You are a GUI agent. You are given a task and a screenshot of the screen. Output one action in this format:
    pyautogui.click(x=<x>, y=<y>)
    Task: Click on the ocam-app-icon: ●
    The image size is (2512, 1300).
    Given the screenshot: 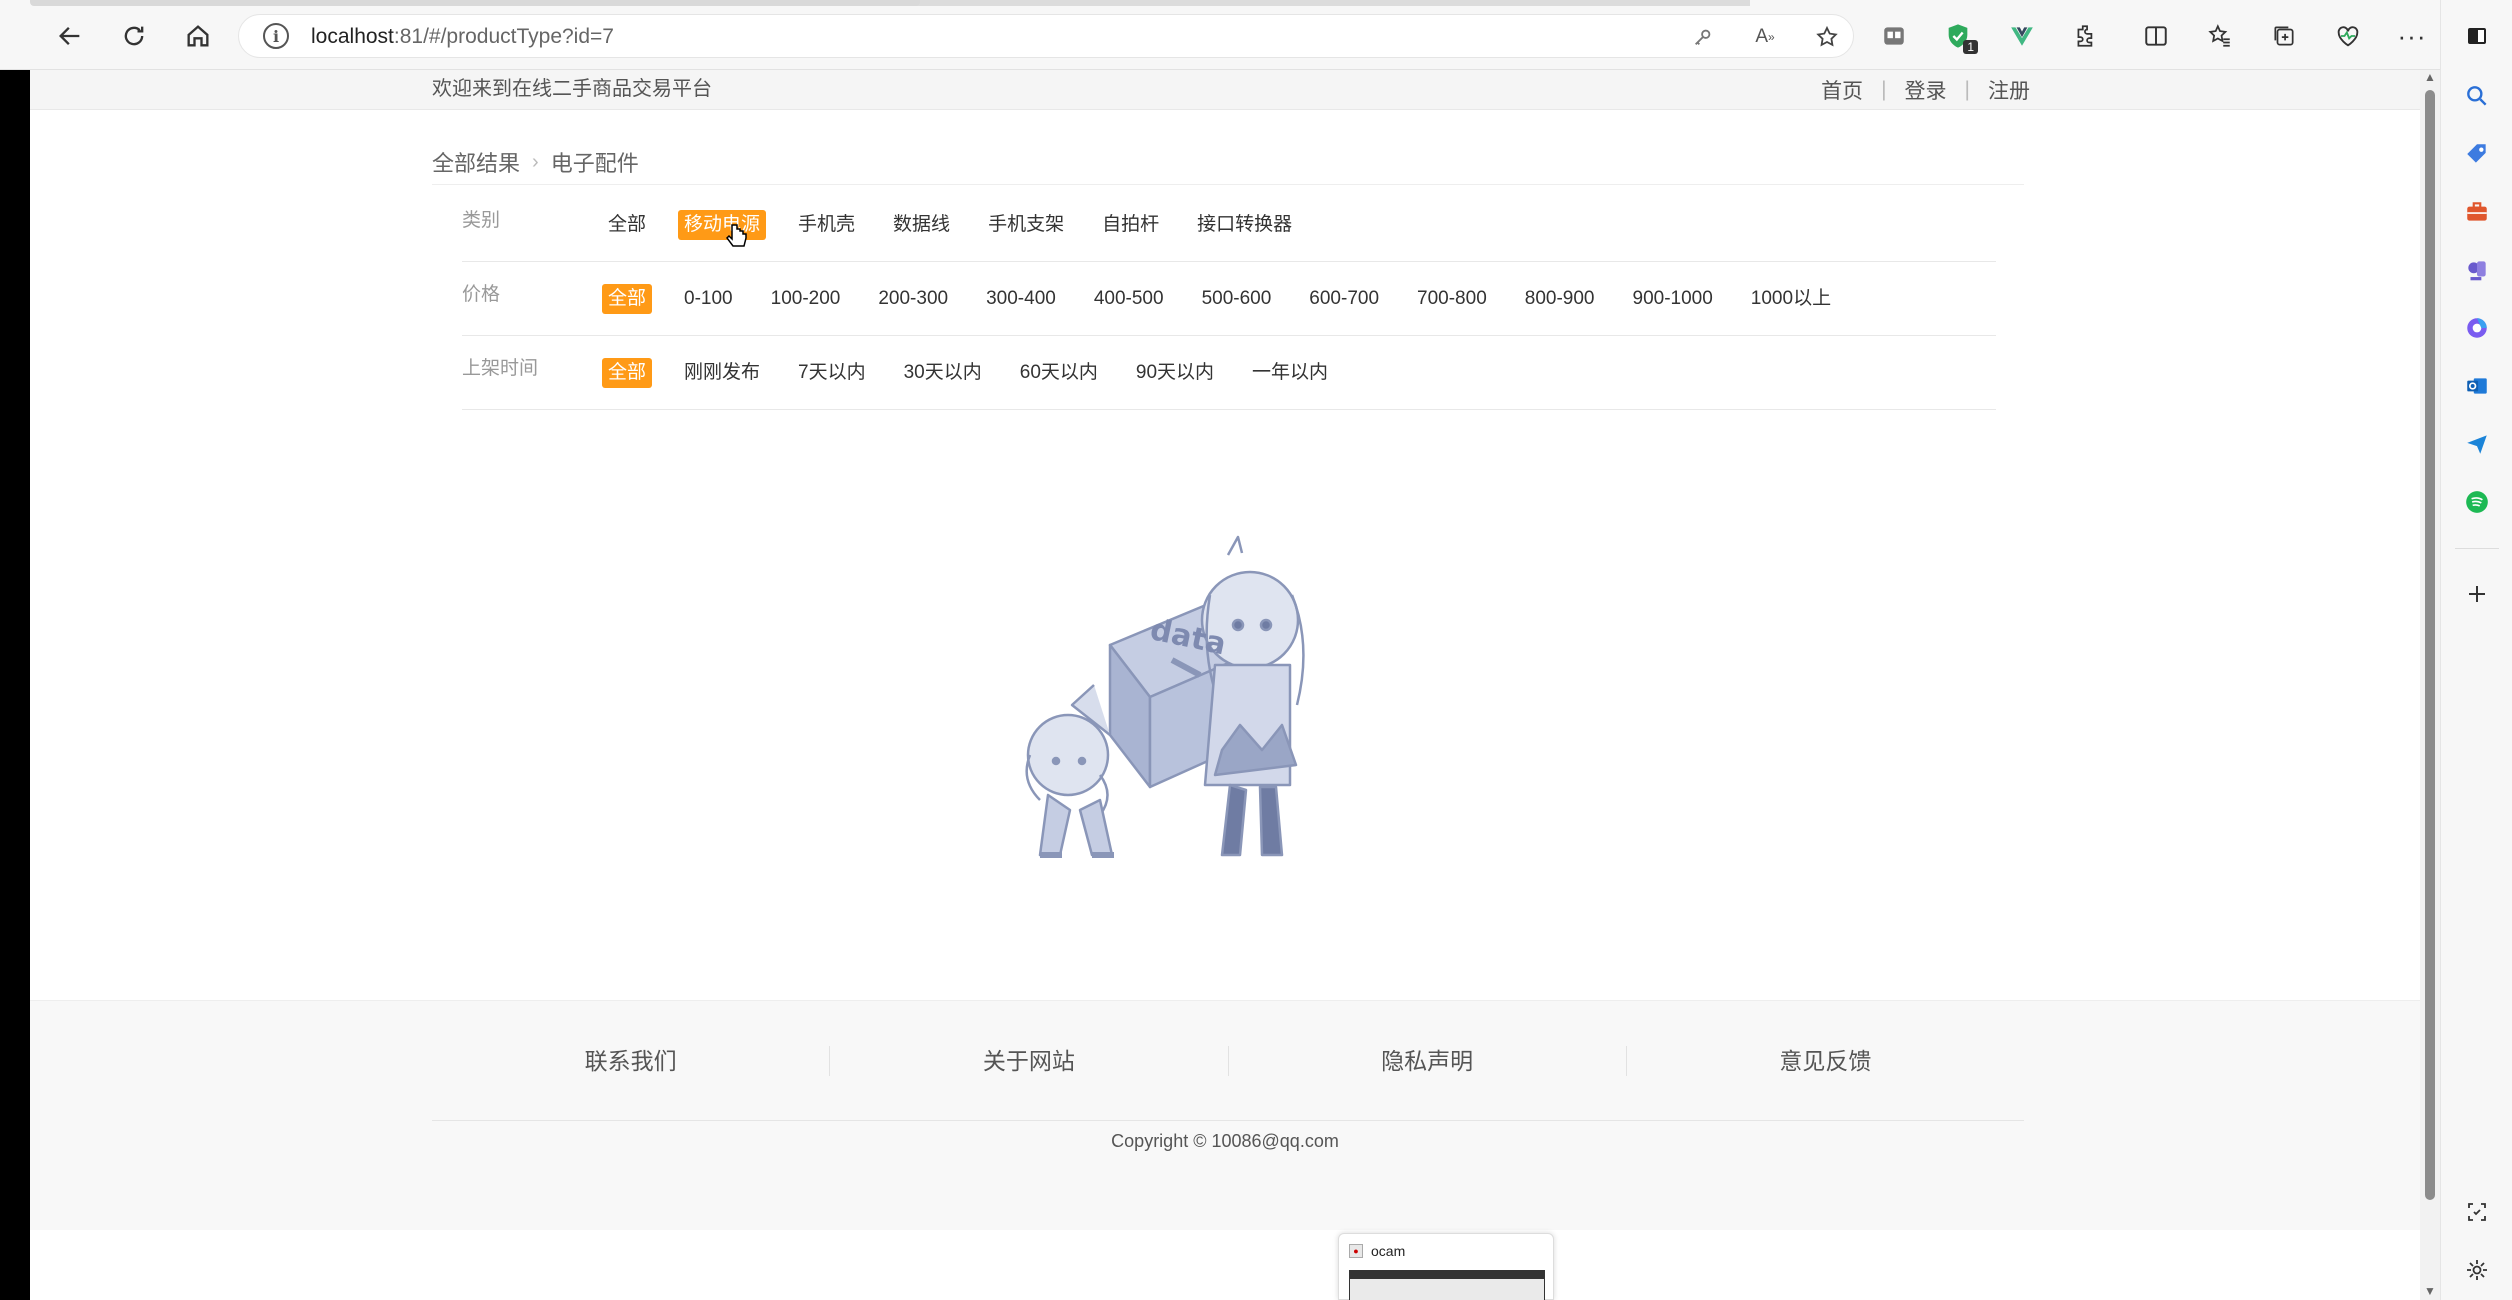 What is the action you would take?
    pyautogui.click(x=1356, y=1251)
    